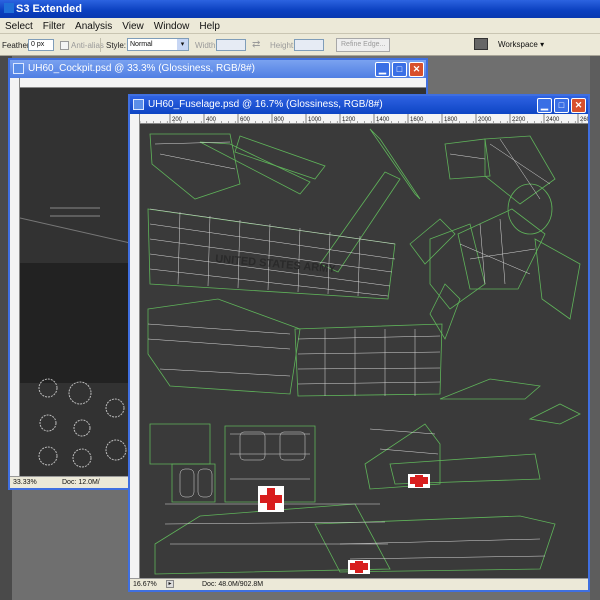  What do you see at coordinates (19, 27) in the screenshot?
I see `menu-select: Select` at bounding box center [19, 27].